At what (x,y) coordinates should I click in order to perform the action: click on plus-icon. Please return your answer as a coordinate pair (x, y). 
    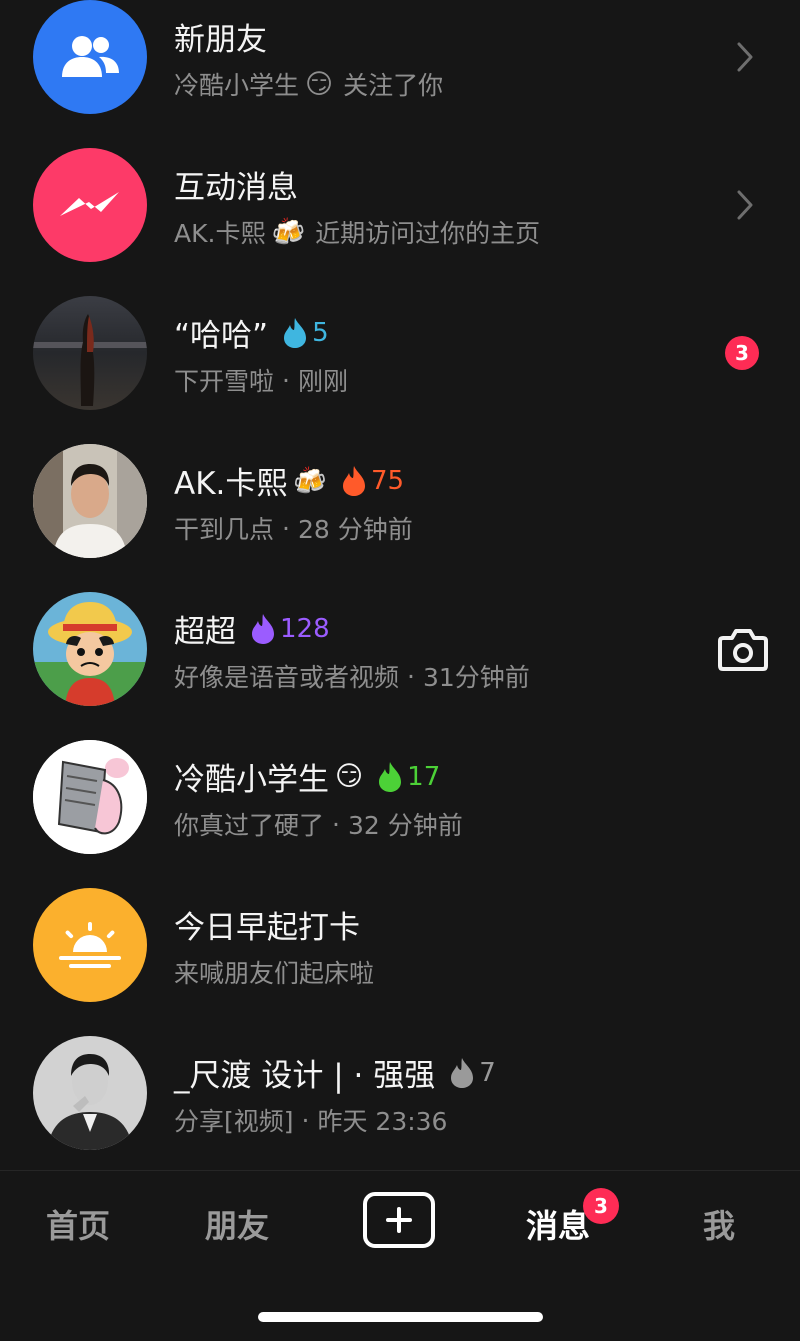
    Looking at the image, I should click on (399, 1220).